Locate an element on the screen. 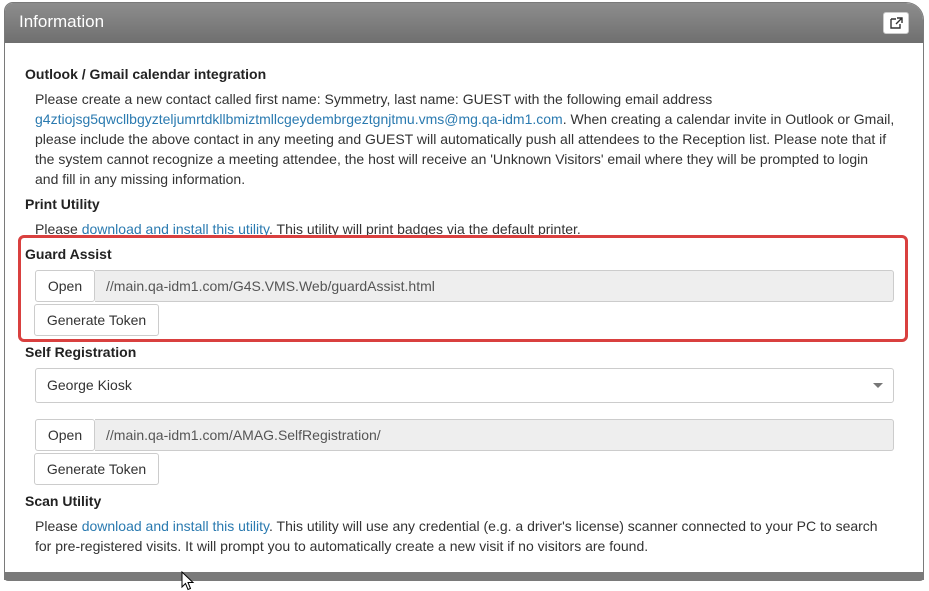 The width and height of the screenshot is (929, 591). scan-utility-prefix: Please is located at coordinates (58, 526).